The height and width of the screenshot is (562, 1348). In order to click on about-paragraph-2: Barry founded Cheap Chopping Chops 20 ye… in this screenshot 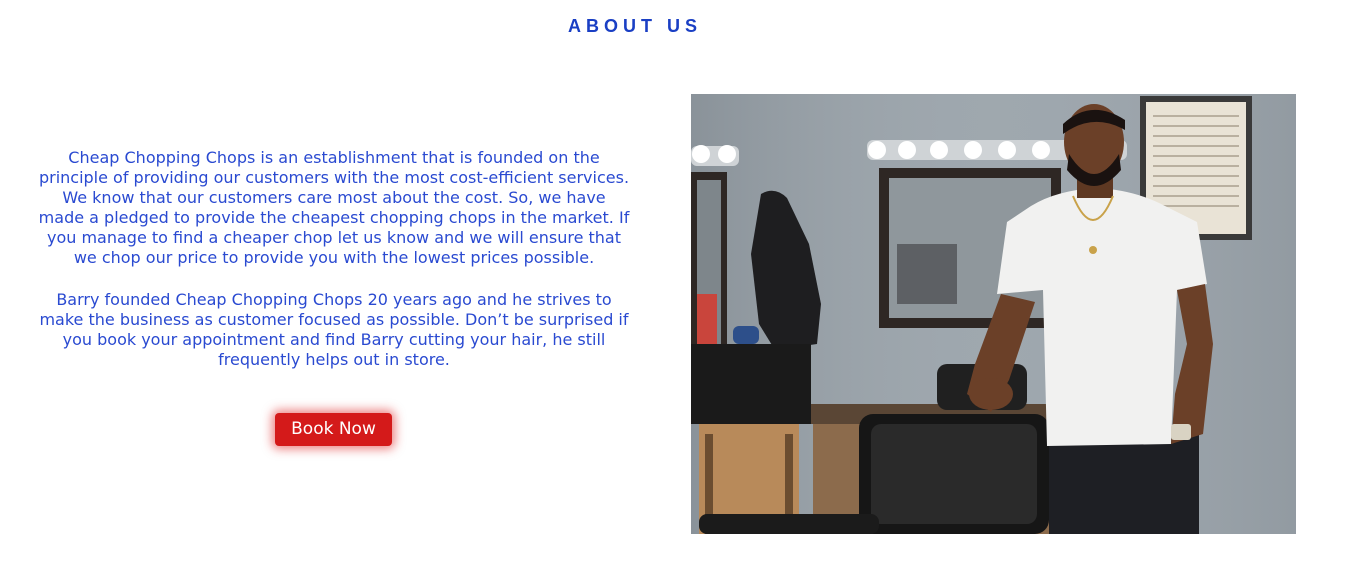, I will do `click(334, 329)`.